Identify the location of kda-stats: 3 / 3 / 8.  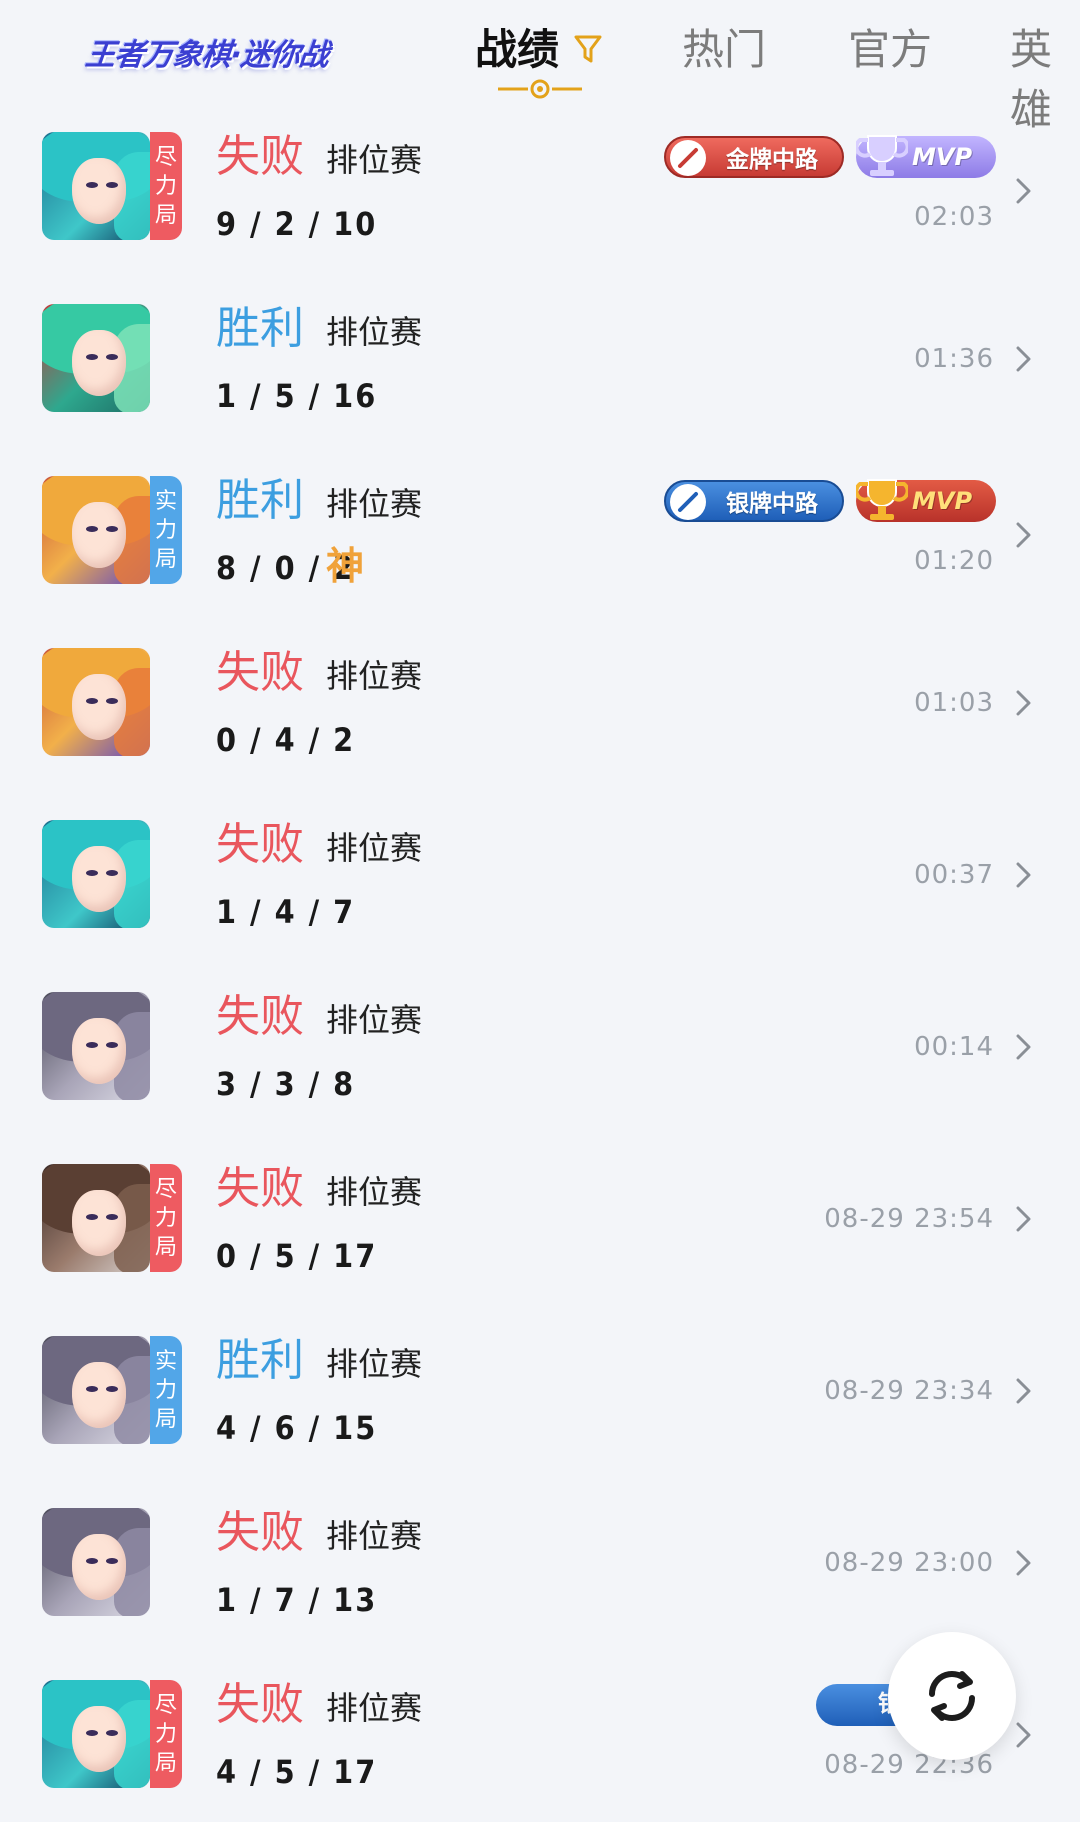
(286, 1084).